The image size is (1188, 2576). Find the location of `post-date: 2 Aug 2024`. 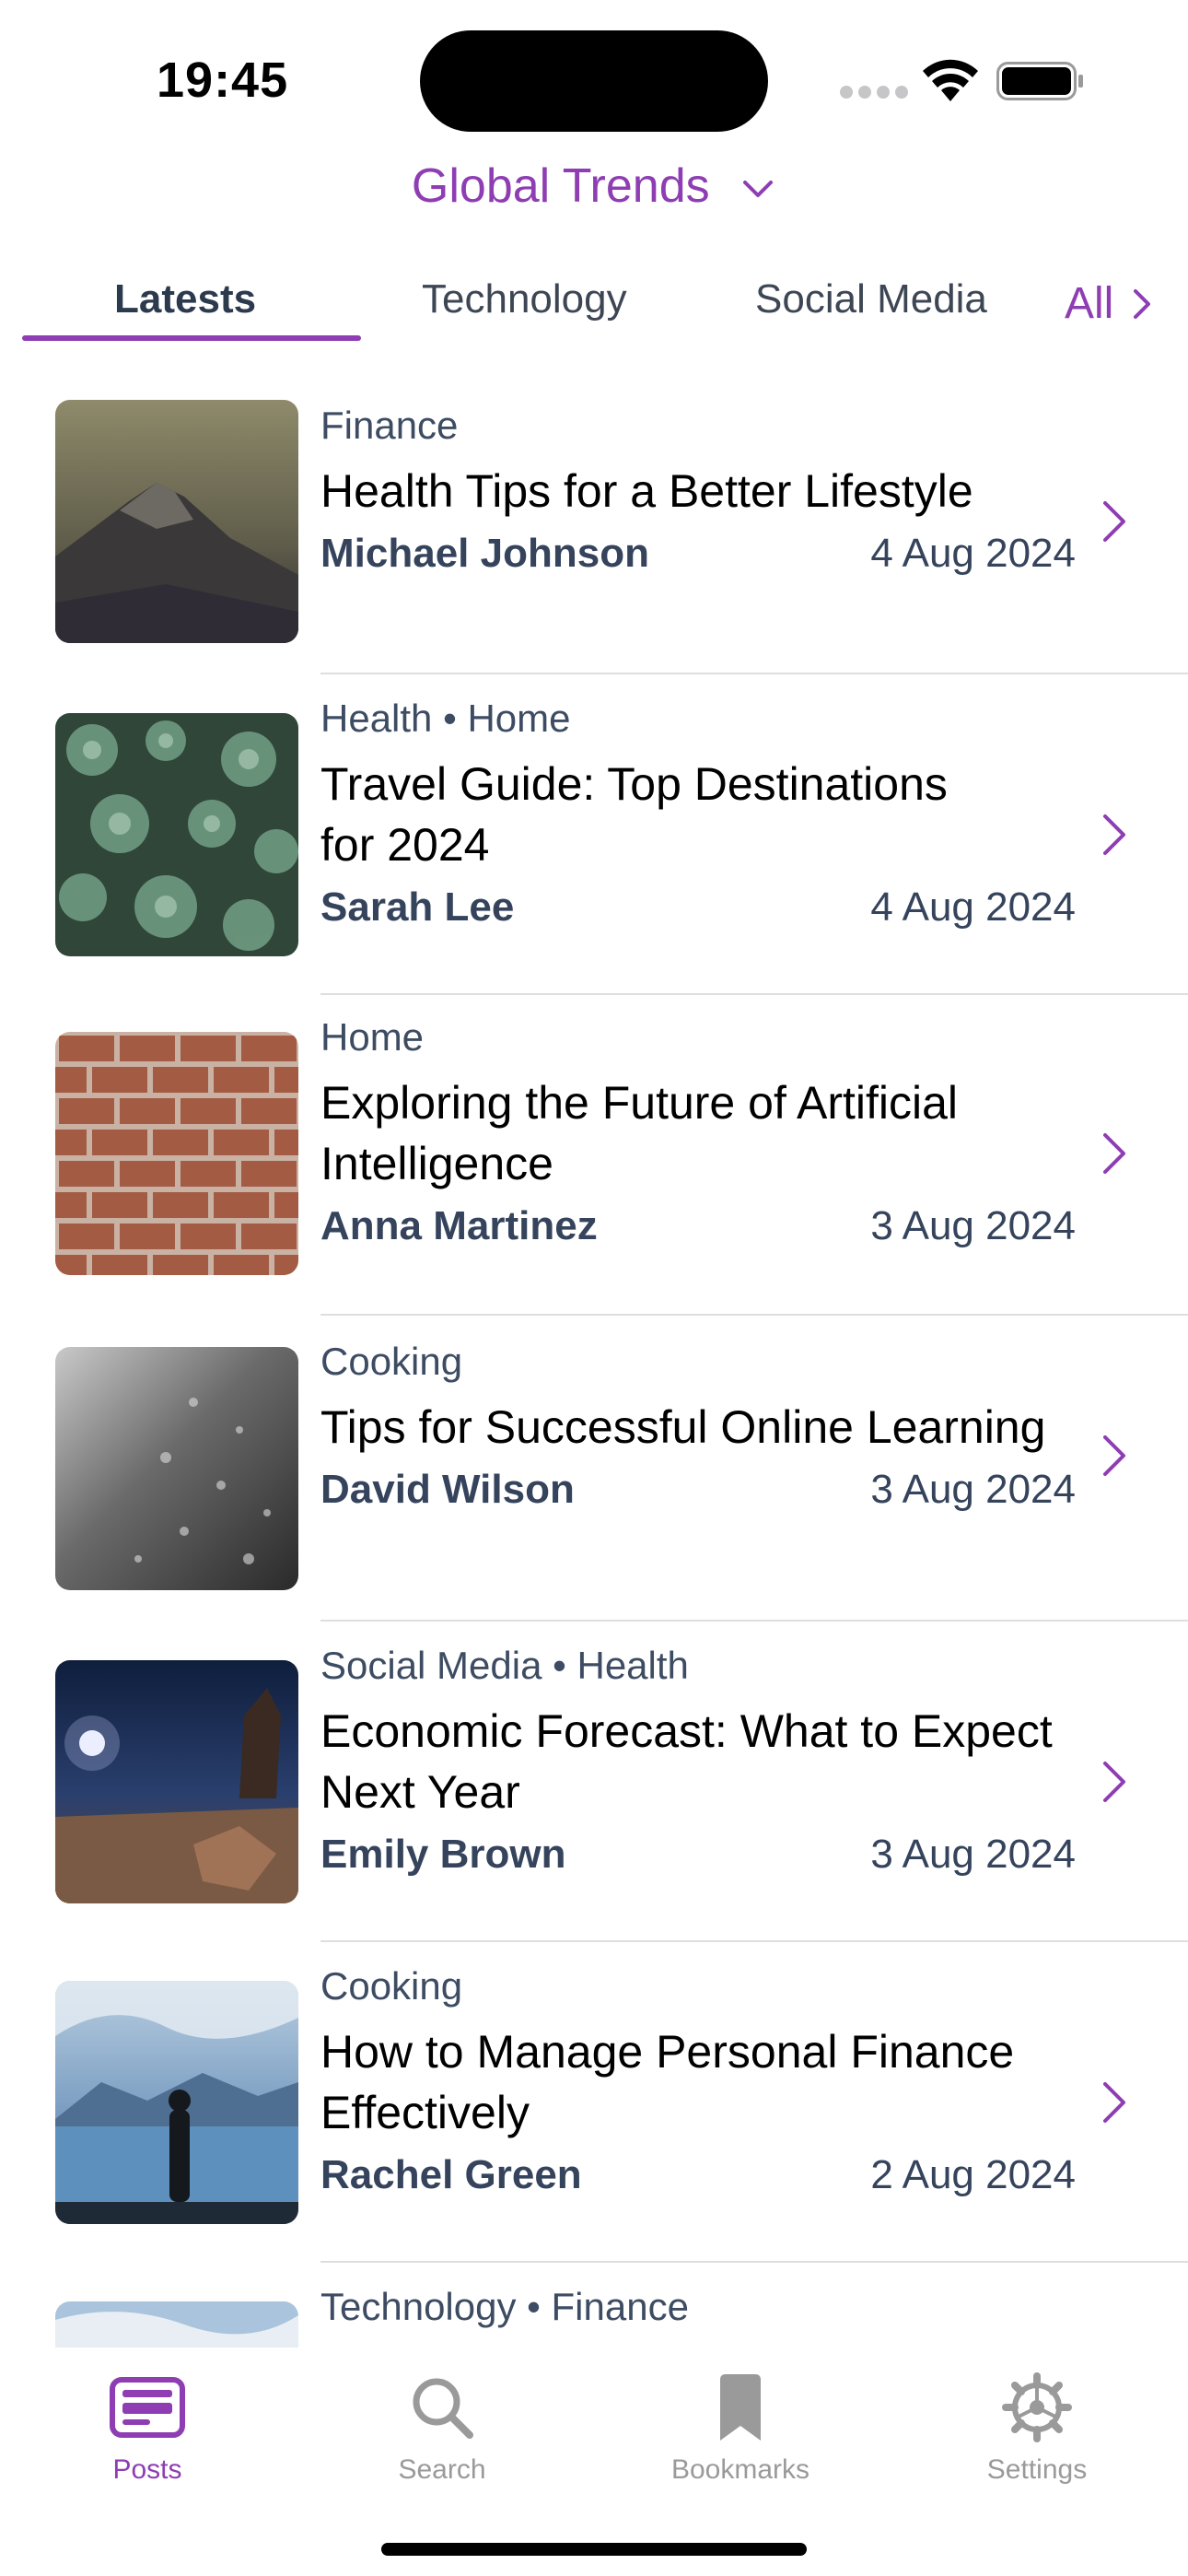

post-date: 2 Aug 2024 is located at coordinates (973, 2174).